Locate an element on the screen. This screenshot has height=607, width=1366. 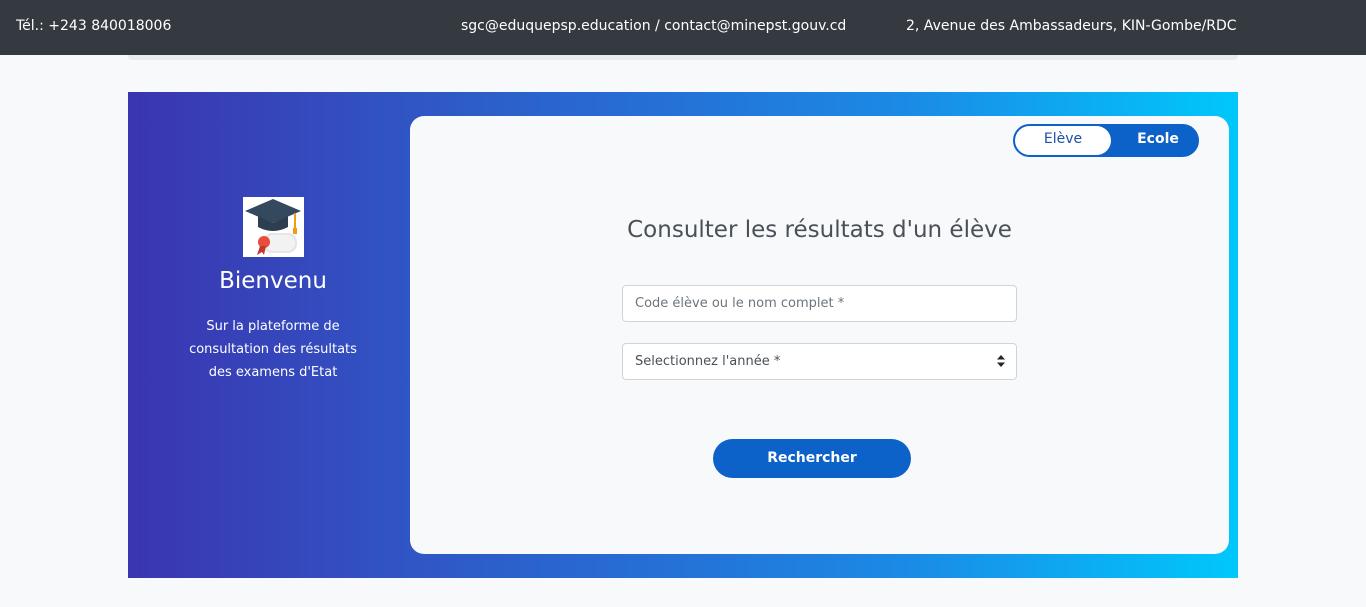
toggle-ecole: Ecole is located at coordinates (1158, 140).